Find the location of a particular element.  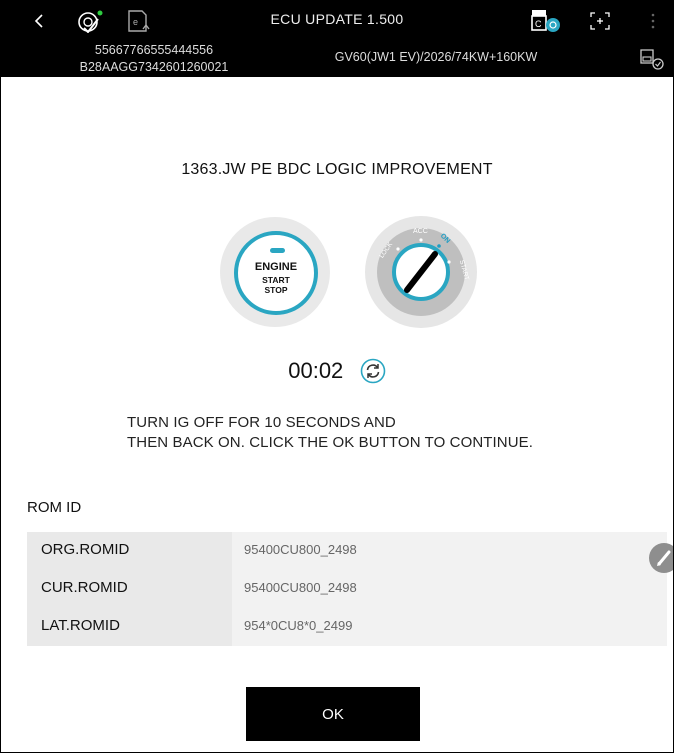

engine-label: ENGINE is located at coordinates (276, 267).